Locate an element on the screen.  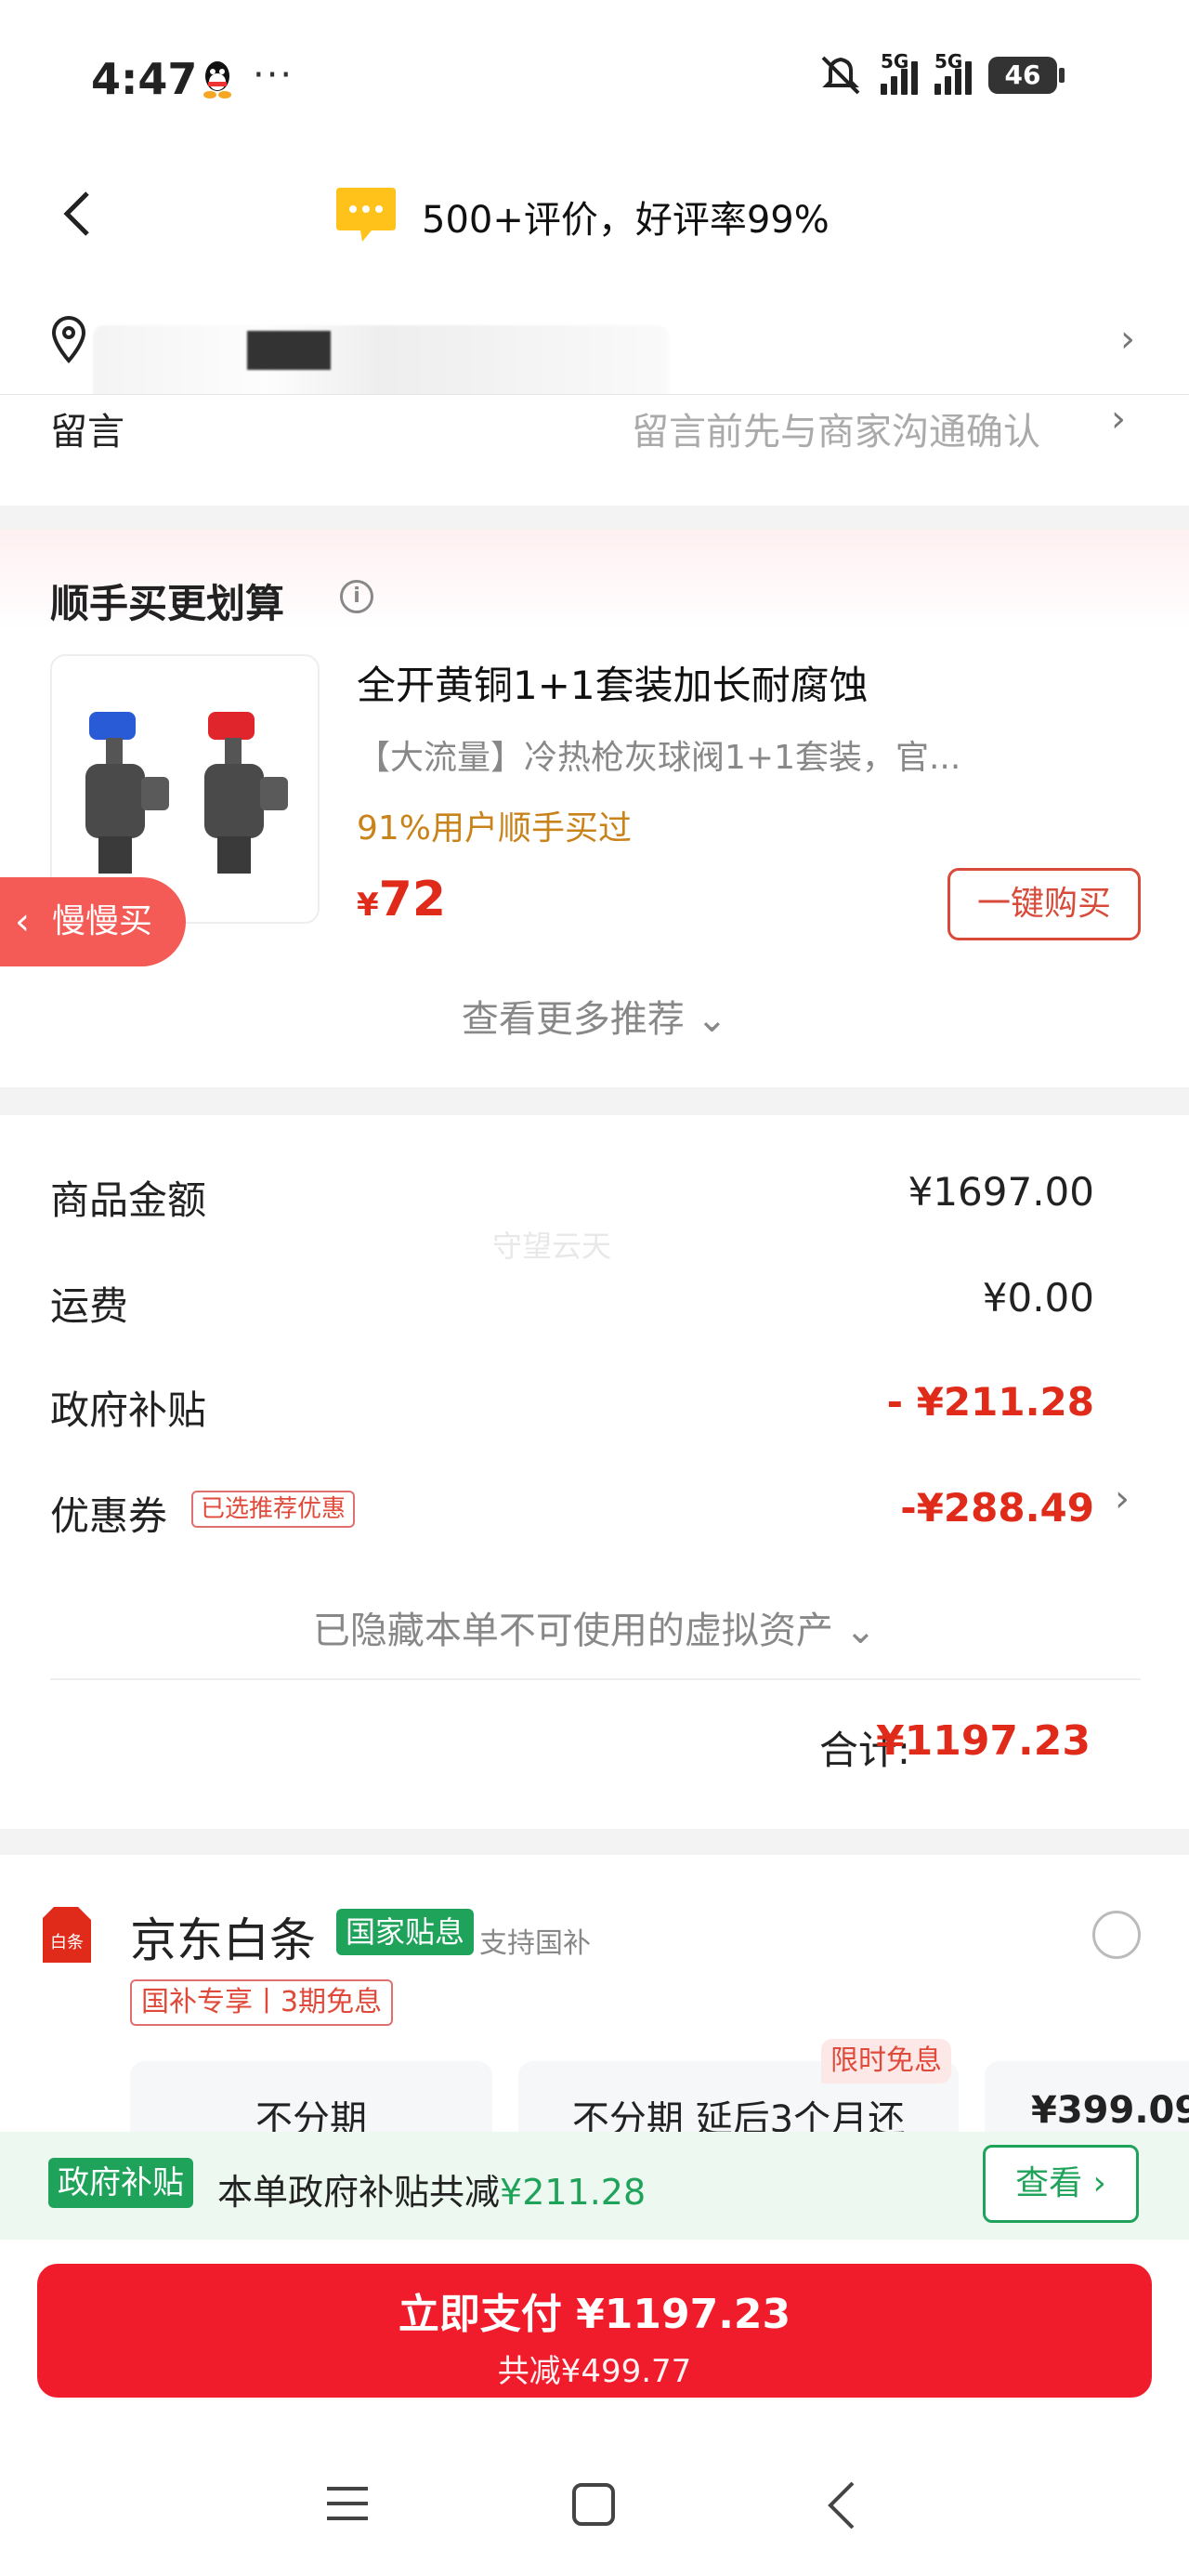
slow-buy-label: 慢慢买 is located at coordinates (103, 921).